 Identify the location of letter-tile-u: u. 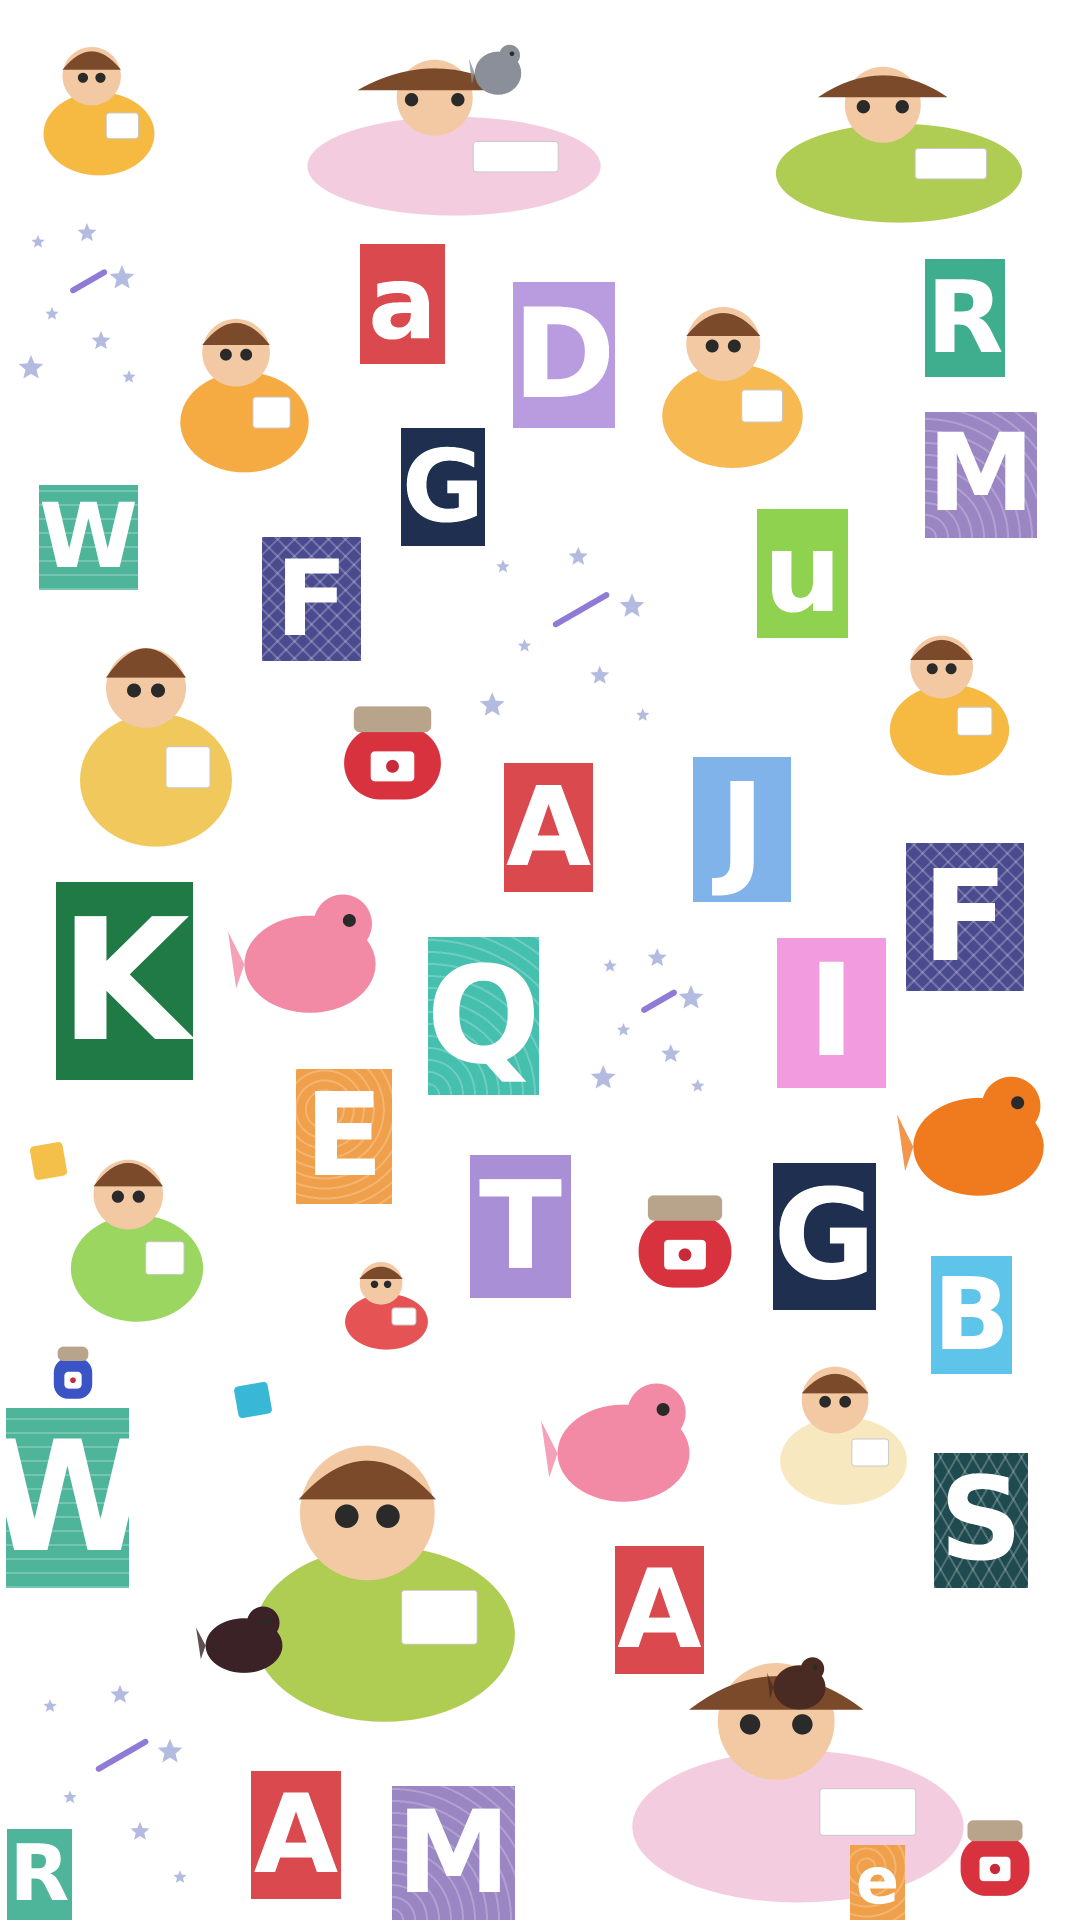
(802, 573).